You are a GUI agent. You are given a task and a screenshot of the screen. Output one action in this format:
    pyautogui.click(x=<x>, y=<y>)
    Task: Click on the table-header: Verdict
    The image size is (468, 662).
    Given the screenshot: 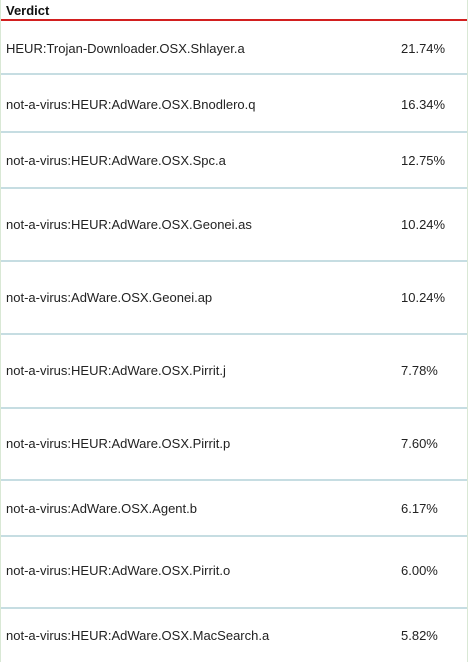 What is the action you would take?
    pyautogui.click(x=234, y=10)
    